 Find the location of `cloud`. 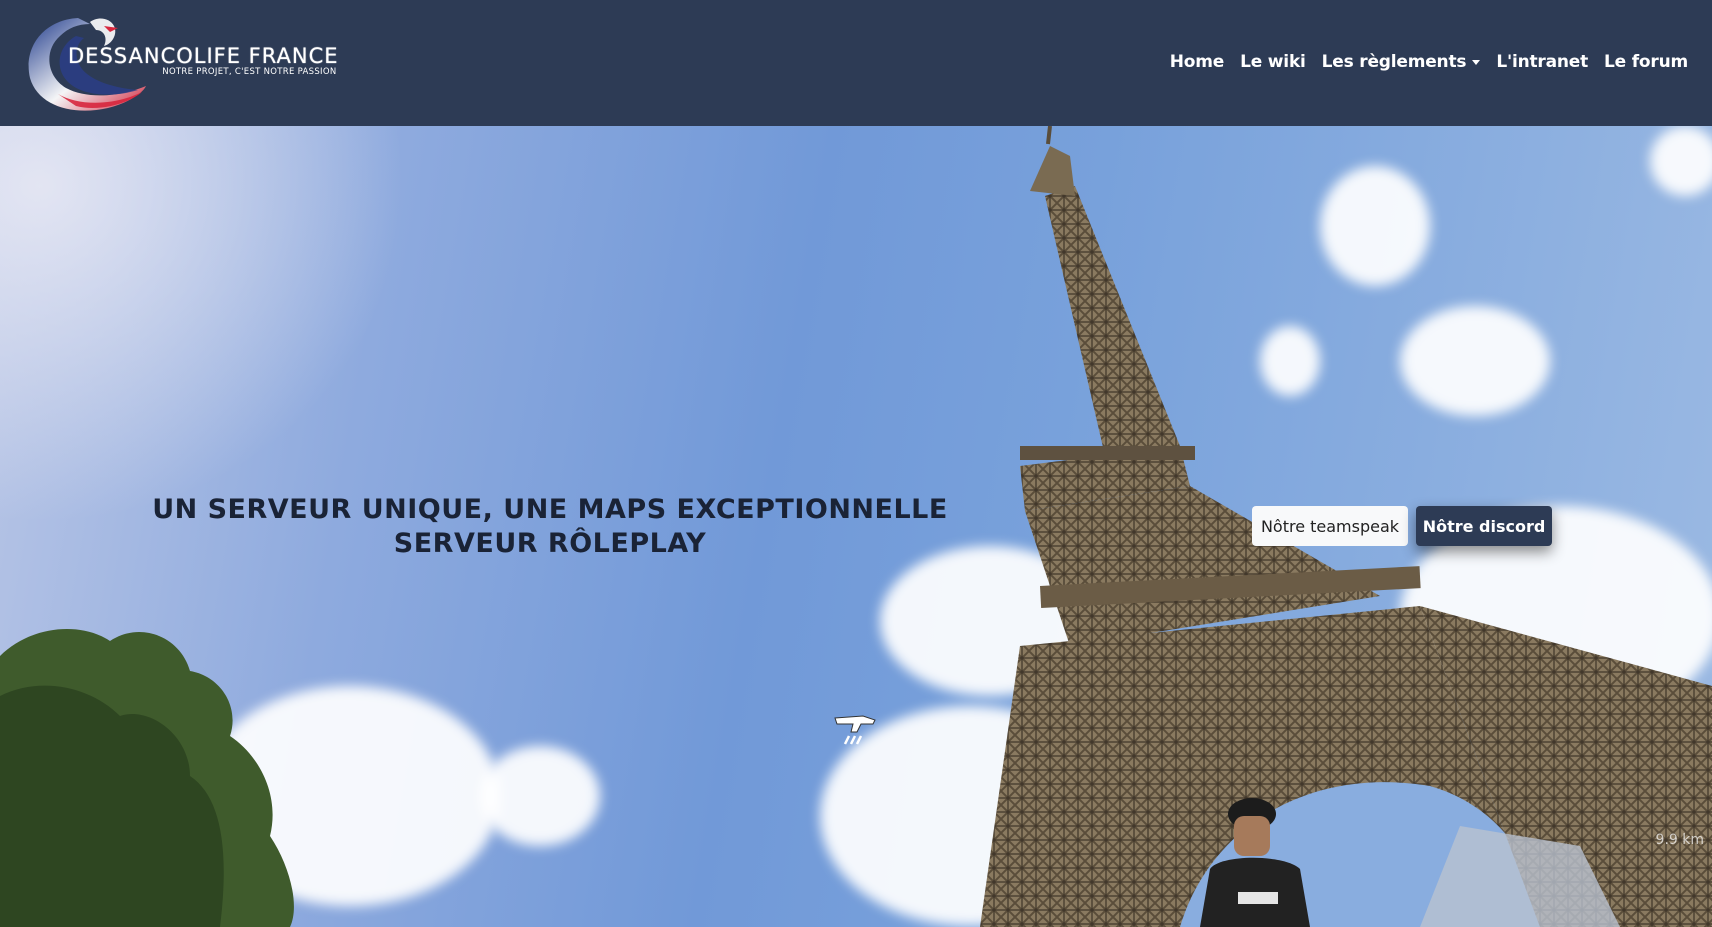

cloud is located at coordinates (540, 796).